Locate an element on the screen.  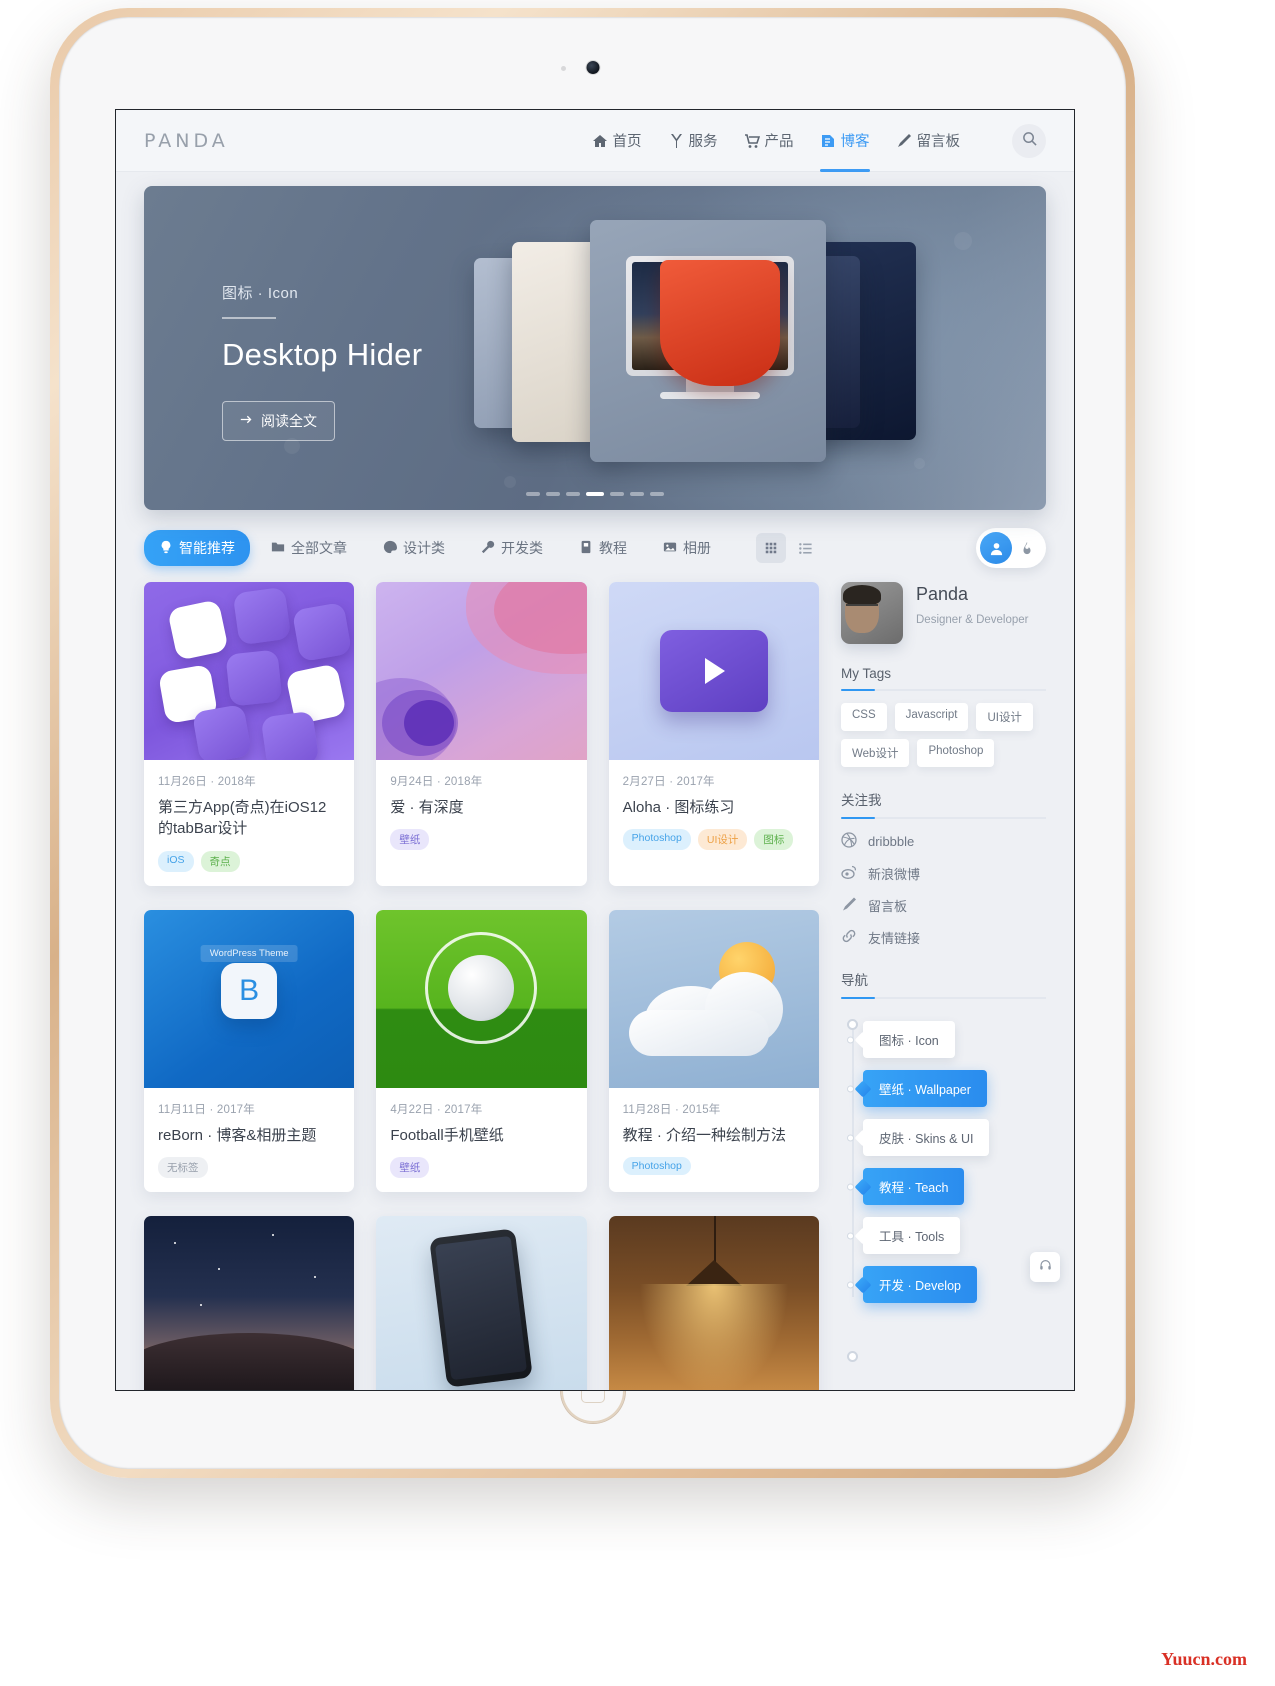
filter-tab-tutorial: 教程 is located at coordinates (603, 548).